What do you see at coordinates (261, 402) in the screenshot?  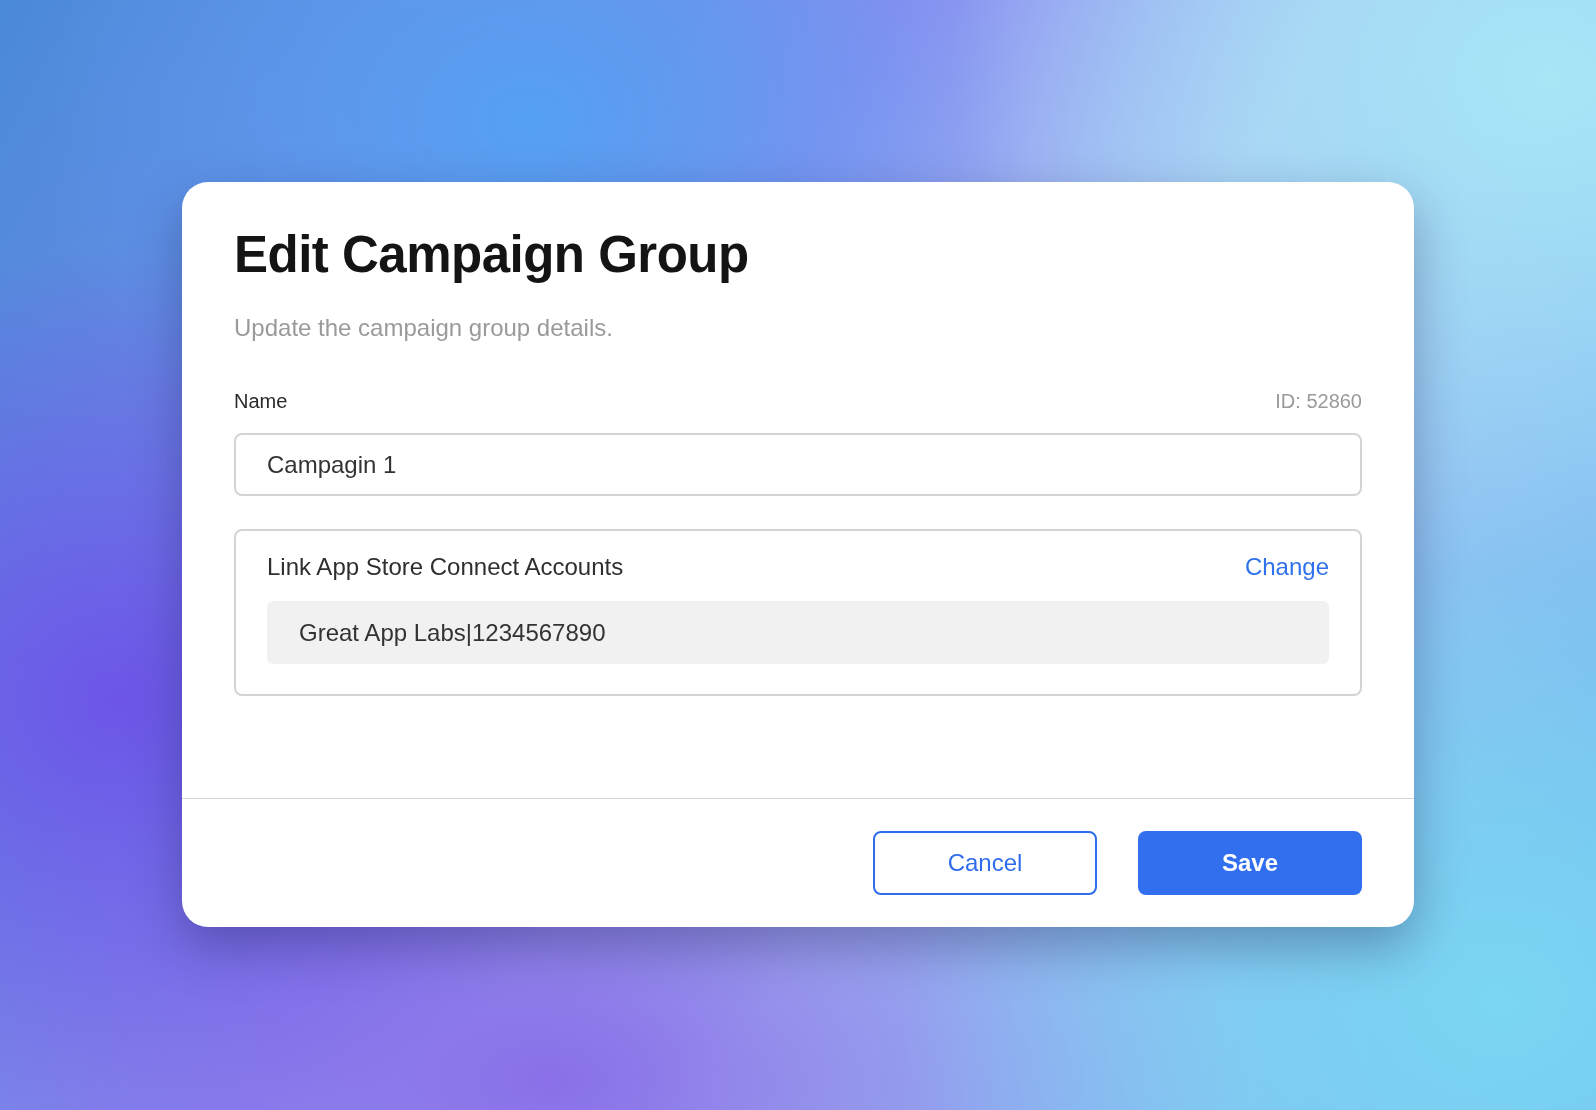 I see `field-label: Name` at bounding box center [261, 402].